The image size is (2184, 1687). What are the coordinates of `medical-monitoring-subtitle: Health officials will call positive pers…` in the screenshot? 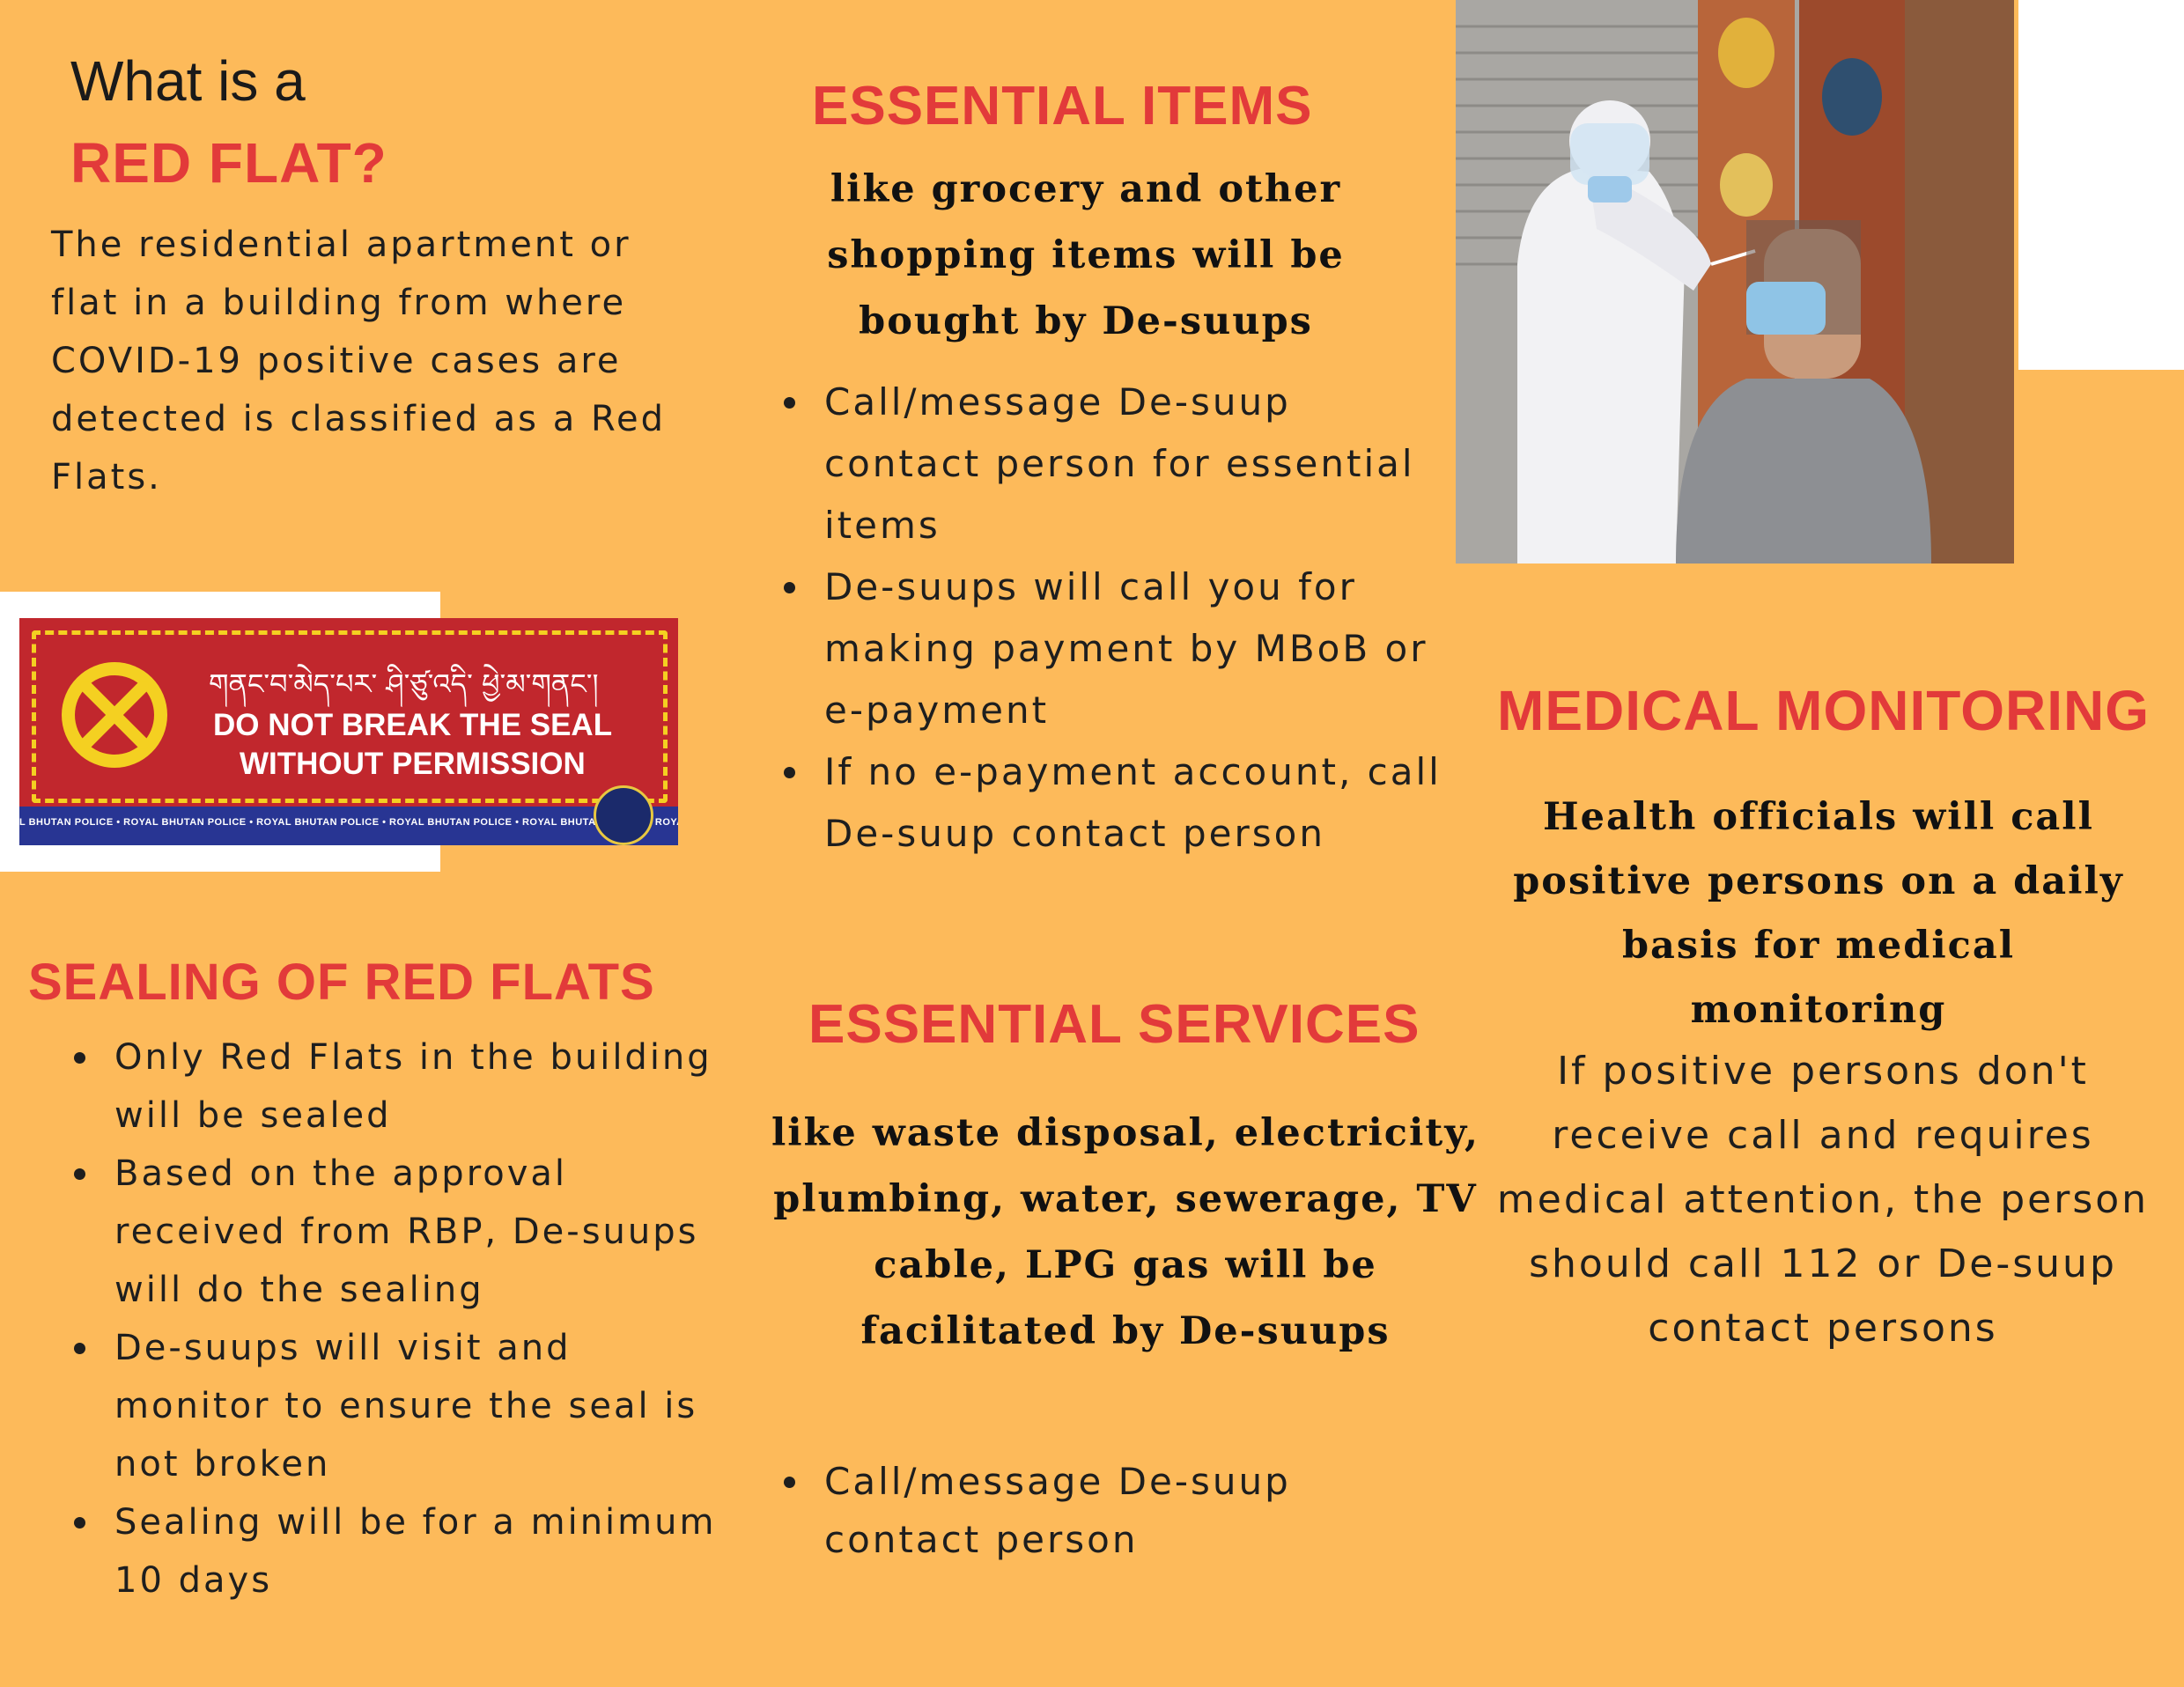 It's located at (1818, 913).